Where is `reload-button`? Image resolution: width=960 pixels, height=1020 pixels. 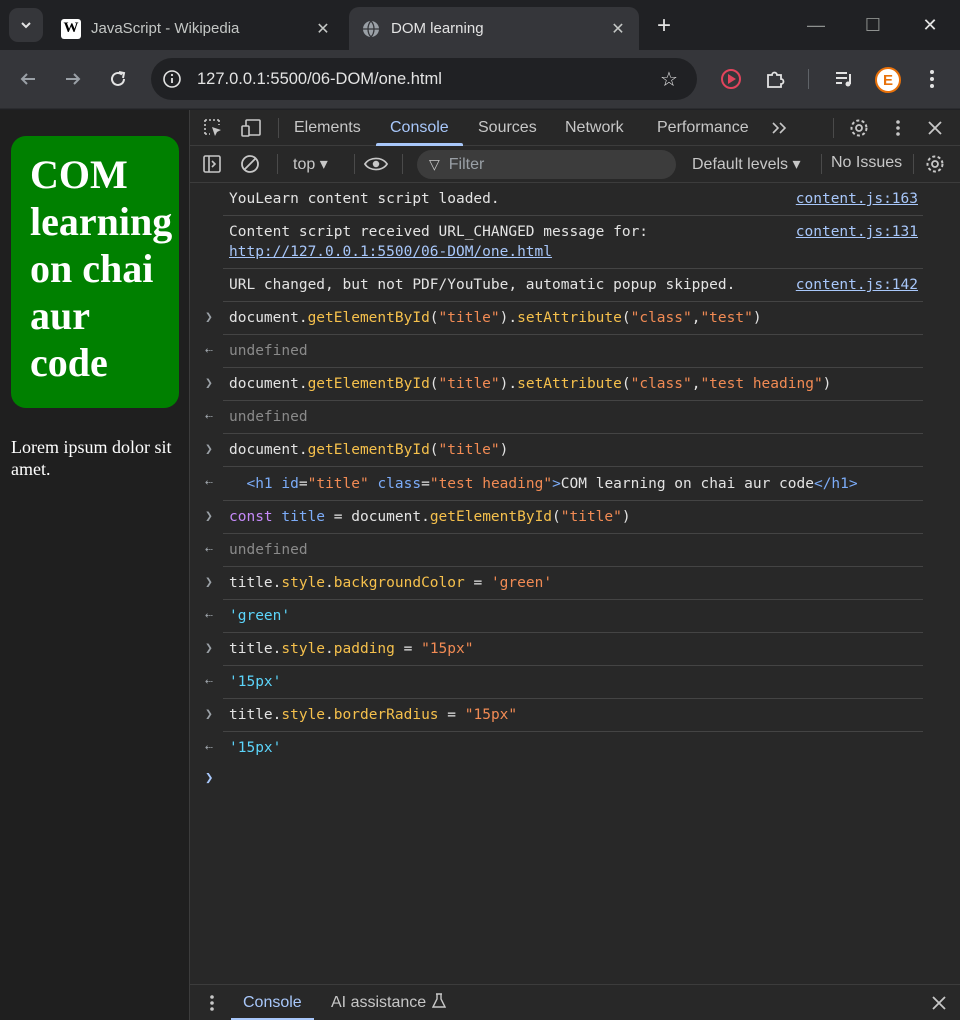 reload-button is located at coordinates (118, 79).